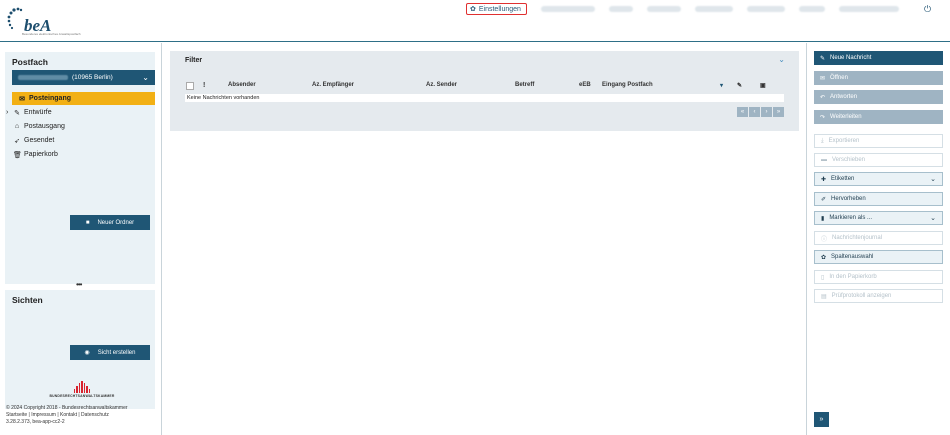 The image size is (950, 435). I want to click on new-folder-label: Neuer Ordner, so click(116, 222).